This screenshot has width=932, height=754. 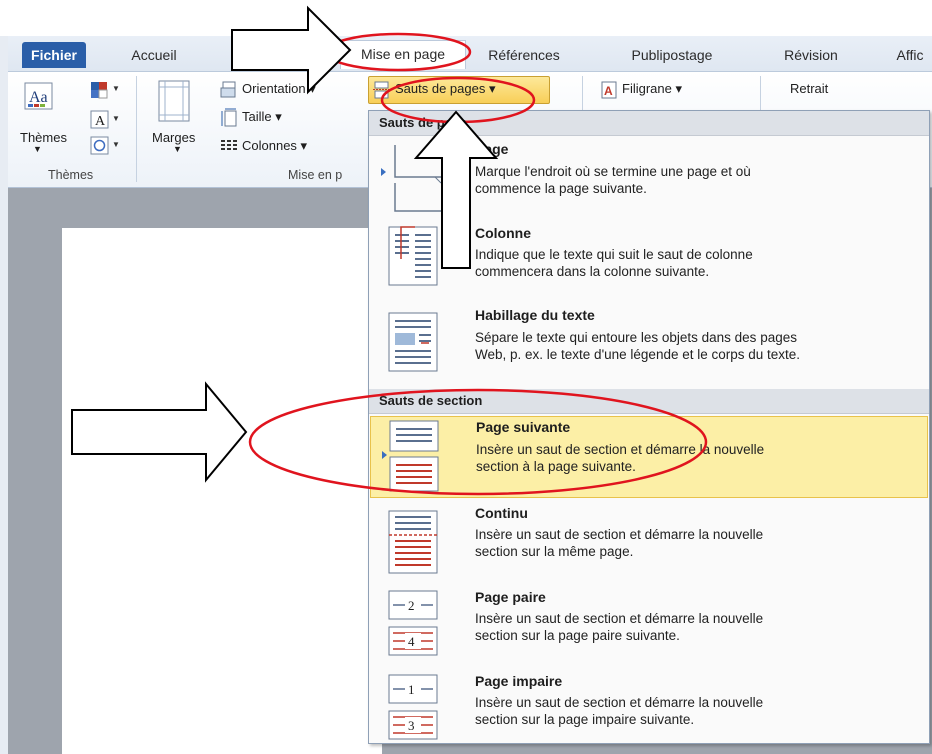 I want to click on indent-label: Retrait, so click(x=809, y=88).